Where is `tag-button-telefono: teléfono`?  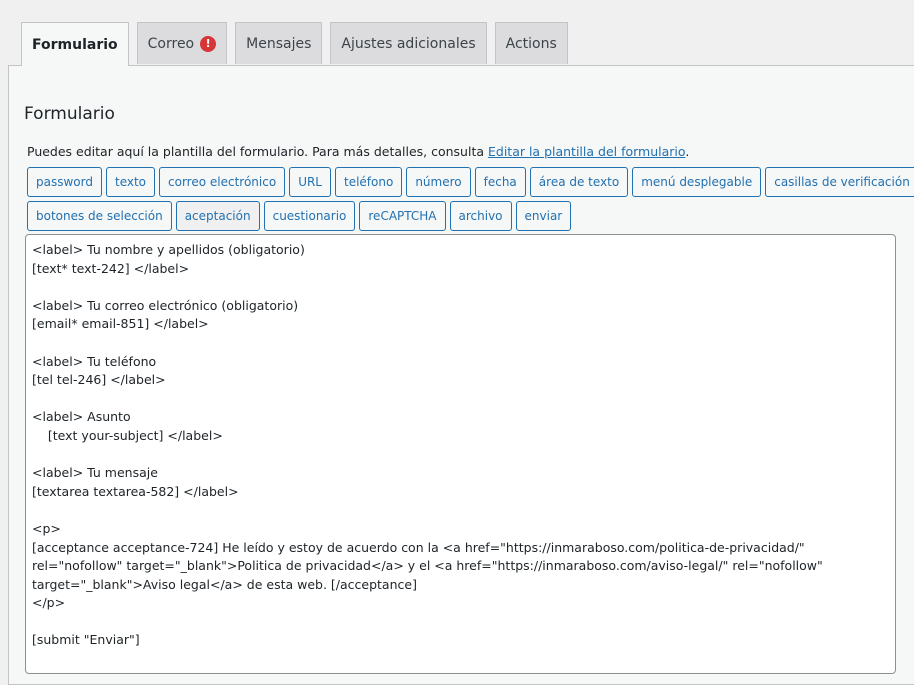 tag-button-telefono: teléfono is located at coordinates (369, 182).